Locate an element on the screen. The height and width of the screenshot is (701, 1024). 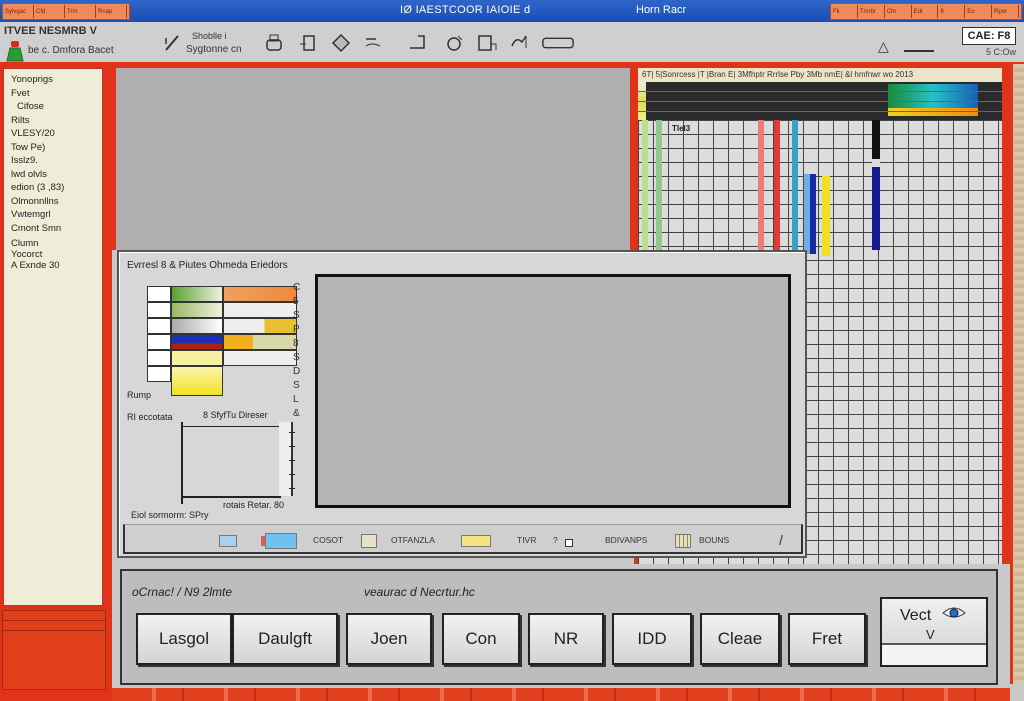
toolbar-right-field: CAE: F8 is located at coordinates (989, 36).